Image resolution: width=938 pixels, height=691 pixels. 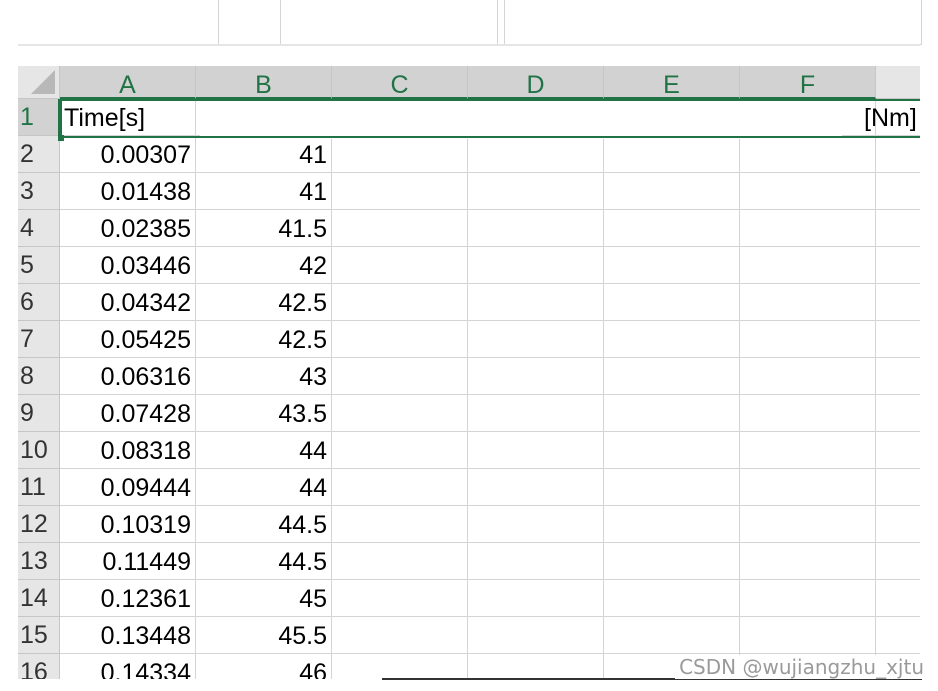 What do you see at coordinates (128, 82) in the screenshot?
I see `column-header-a: A` at bounding box center [128, 82].